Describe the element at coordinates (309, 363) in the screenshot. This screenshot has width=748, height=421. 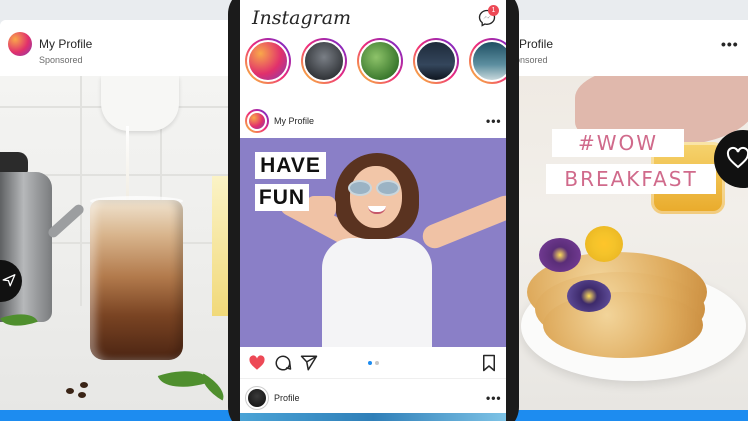
I see `share-icon` at that location.